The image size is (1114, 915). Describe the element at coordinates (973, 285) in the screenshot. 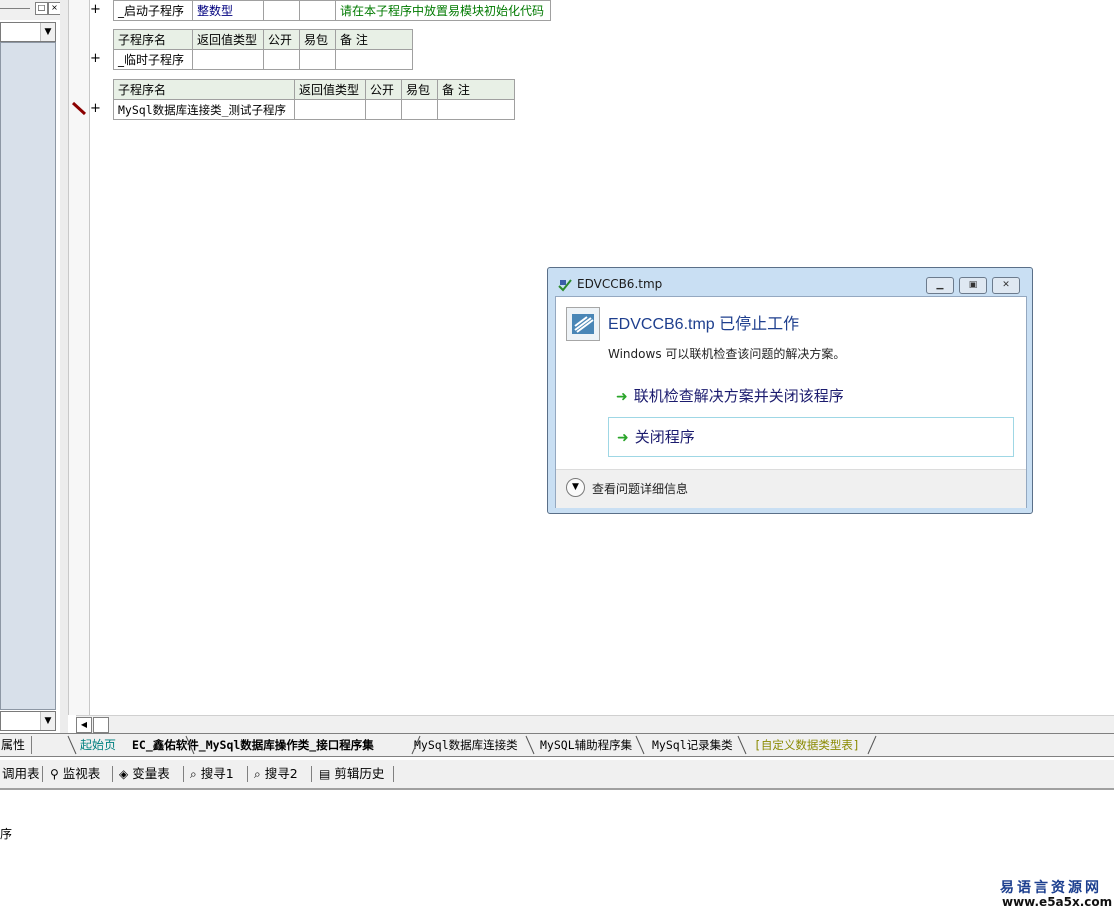

I see `maximize-button: ▣` at that location.